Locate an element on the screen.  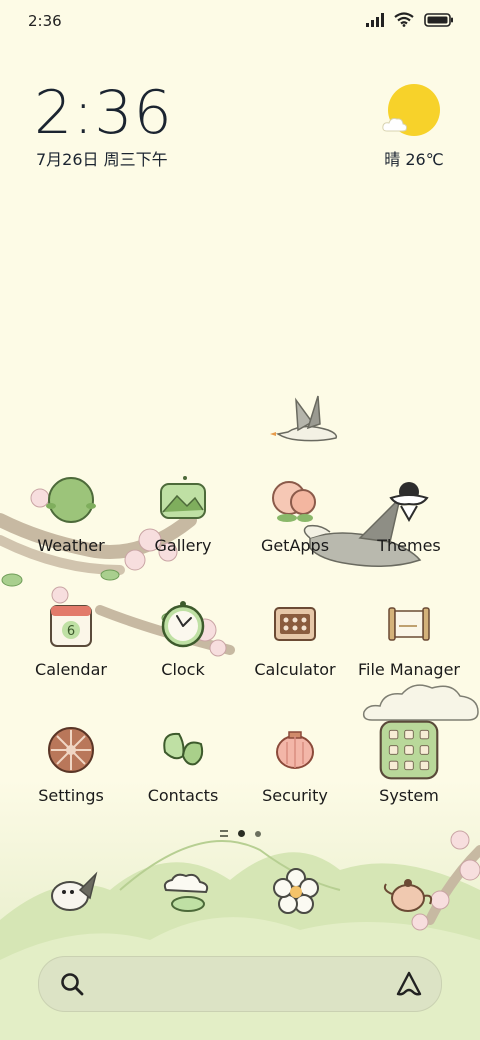
system-folder-icon is located at coordinates (409, 750).